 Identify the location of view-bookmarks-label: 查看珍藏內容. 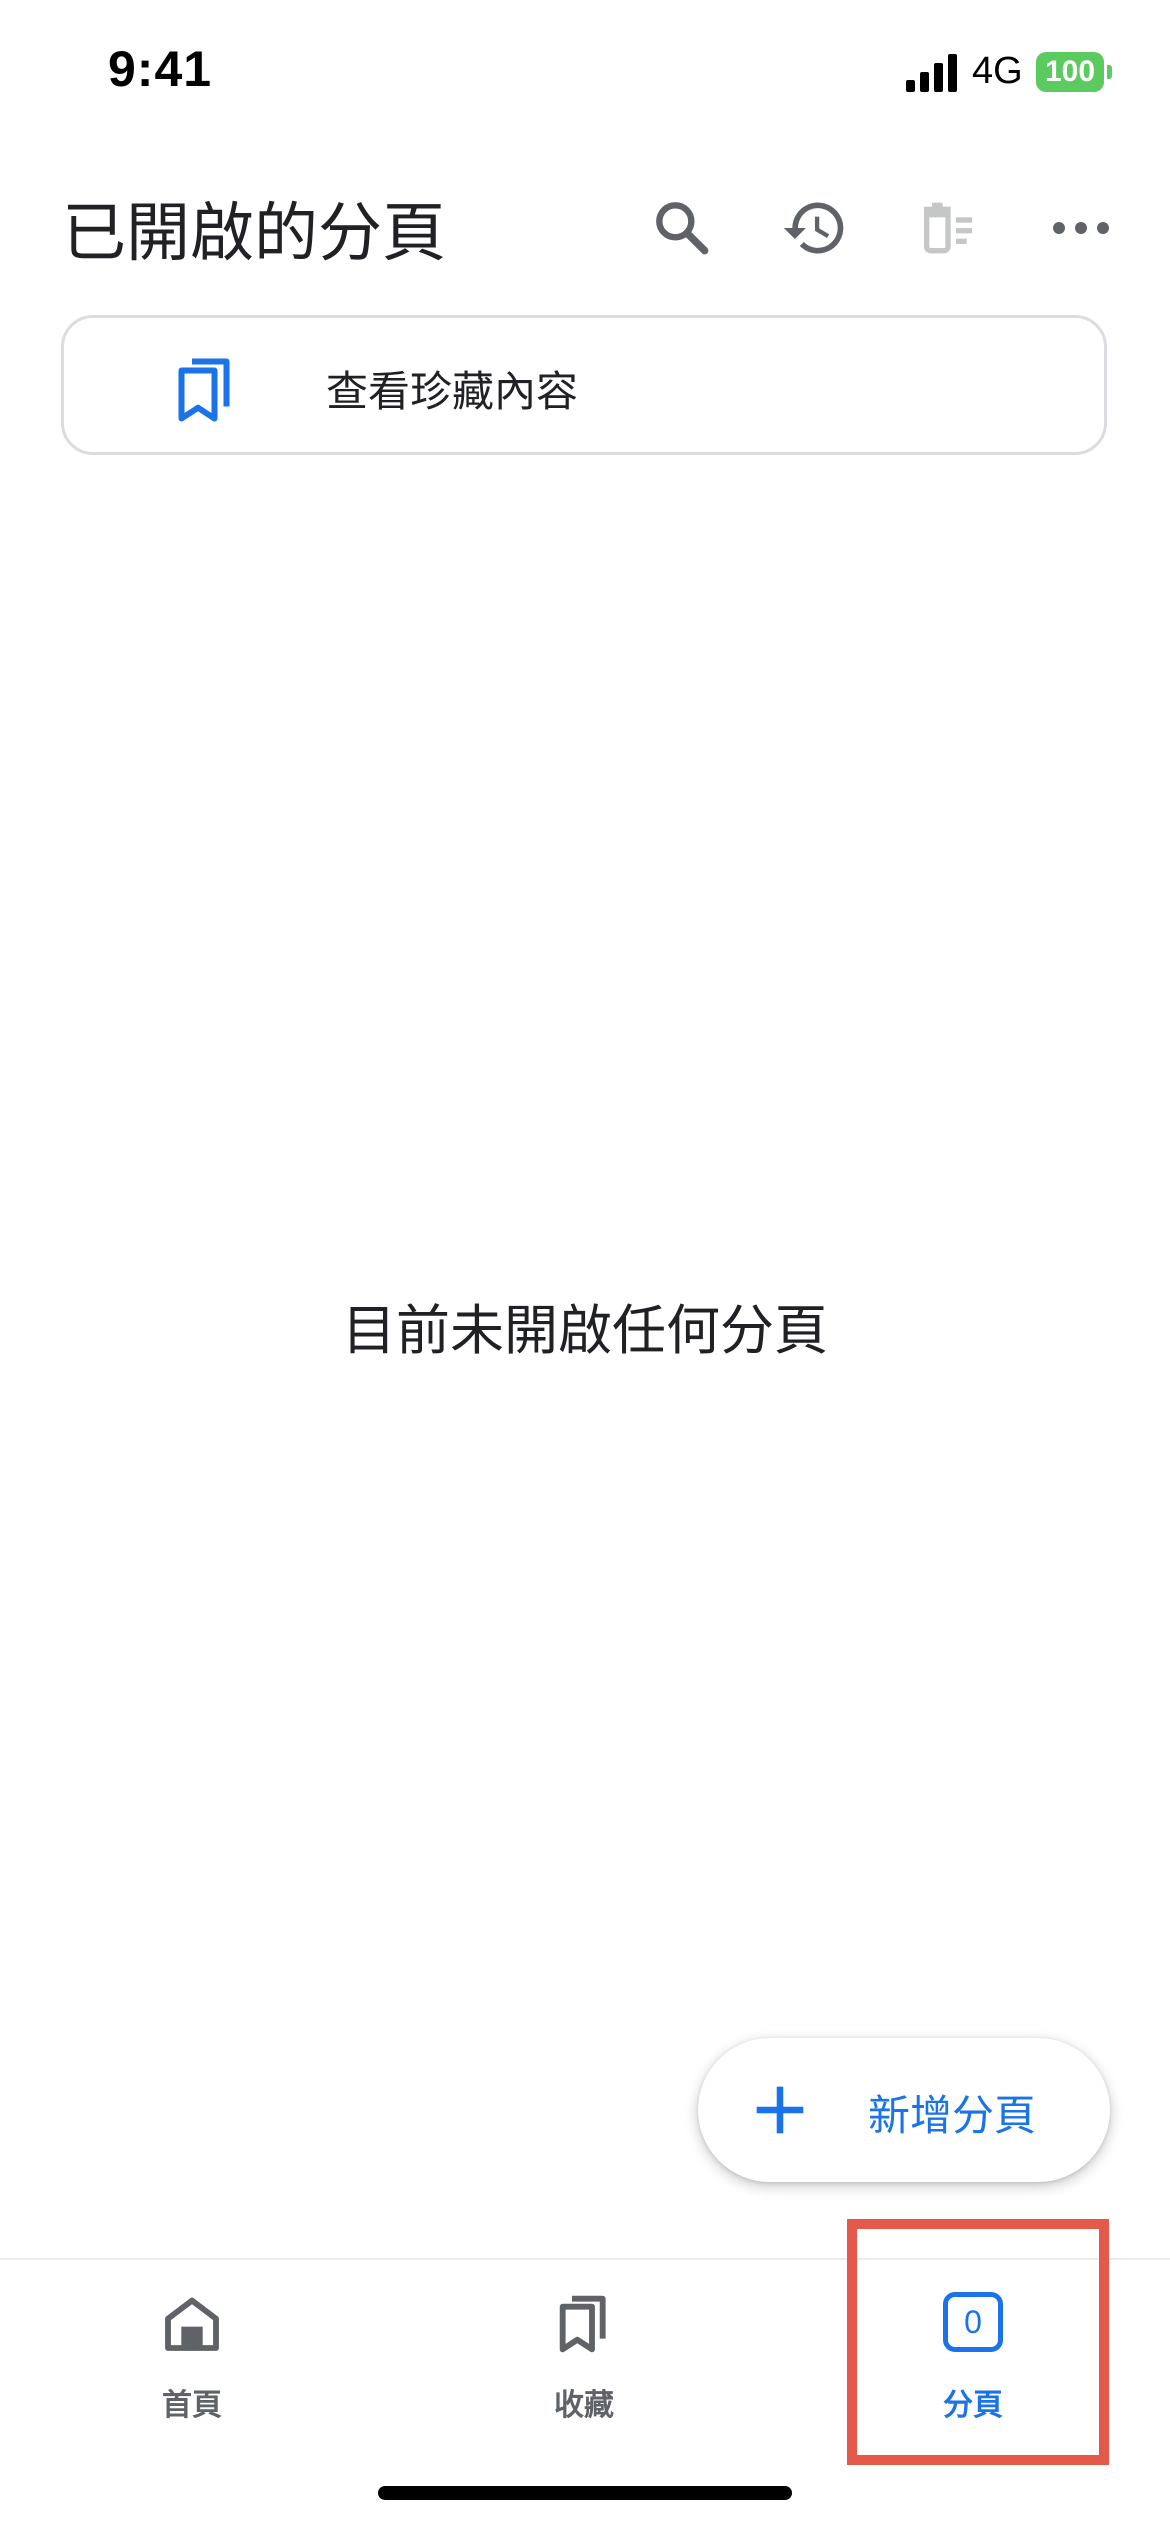
(452, 391).